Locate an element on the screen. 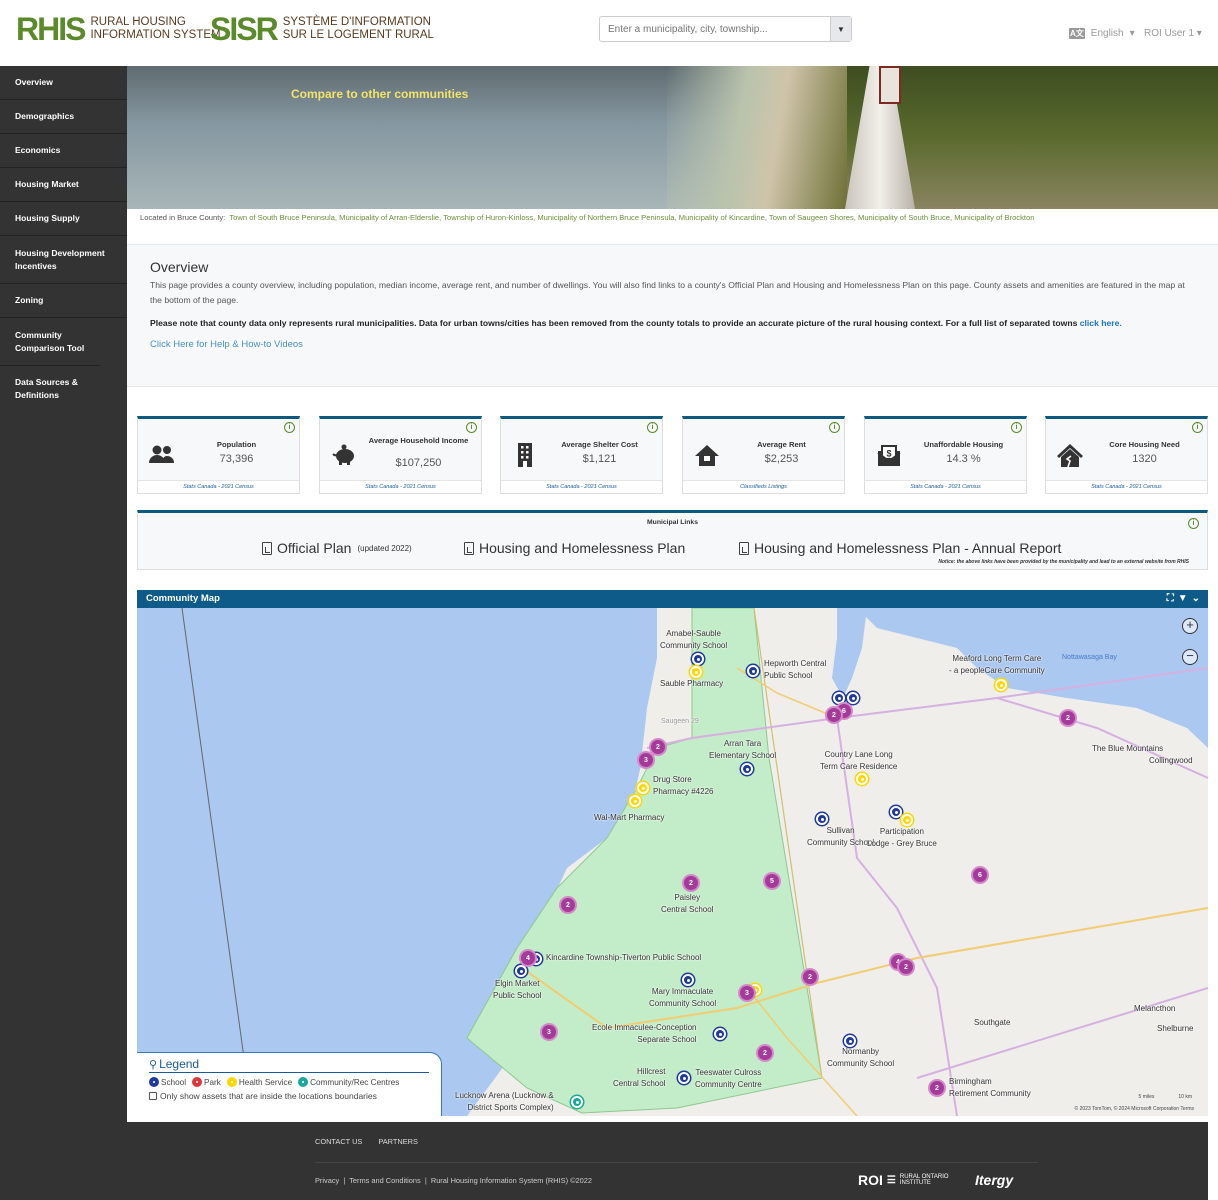 The height and width of the screenshot is (1200, 1218). partners-link: PARTNERS is located at coordinates (398, 1141).